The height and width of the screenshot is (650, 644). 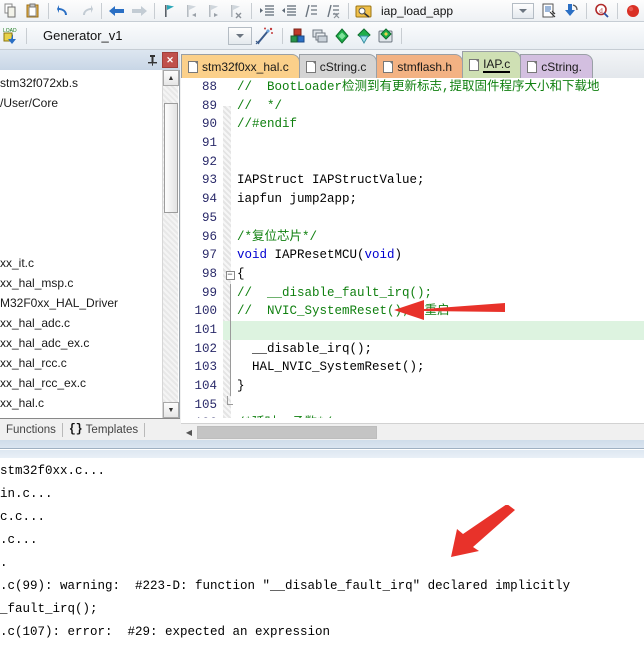 What do you see at coordinates (4, 563) in the screenshot?
I see `output-line: .` at bounding box center [4, 563].